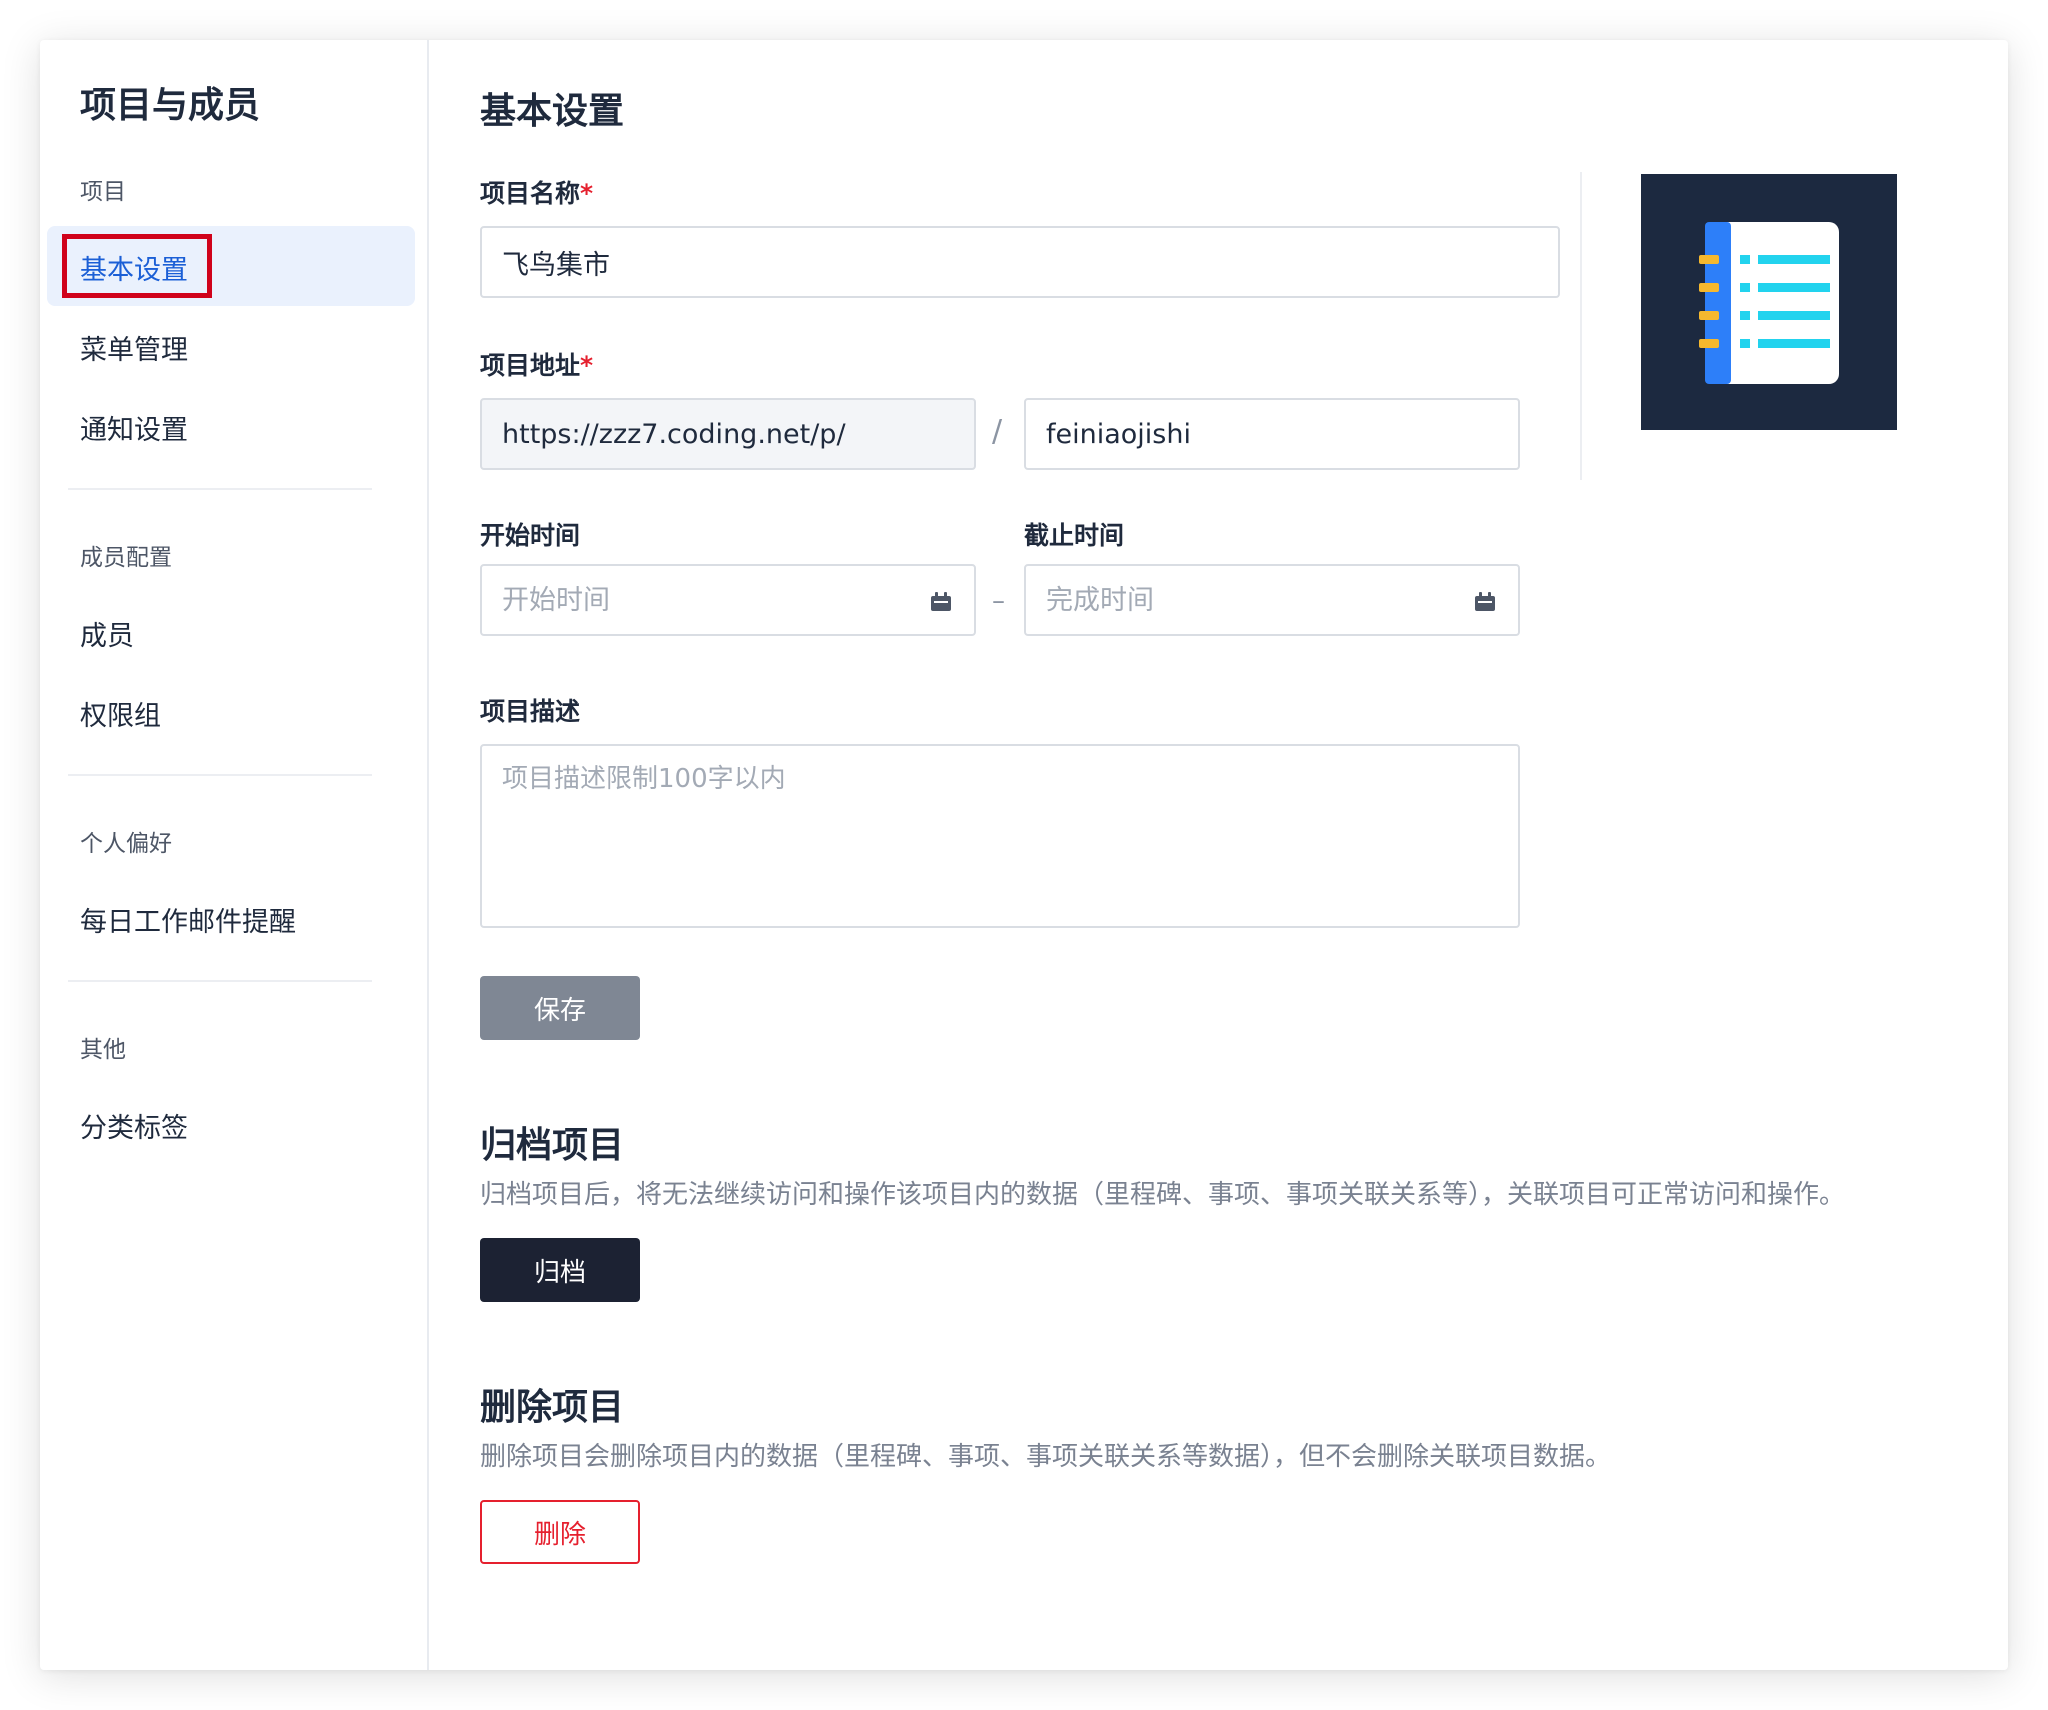 Image resolution: width=2048 pixels, height=1710 pixels. Describe the element at coordinates (530, 365) in the screenshot. I see `project-address-label-text: 项目地址` at that location.